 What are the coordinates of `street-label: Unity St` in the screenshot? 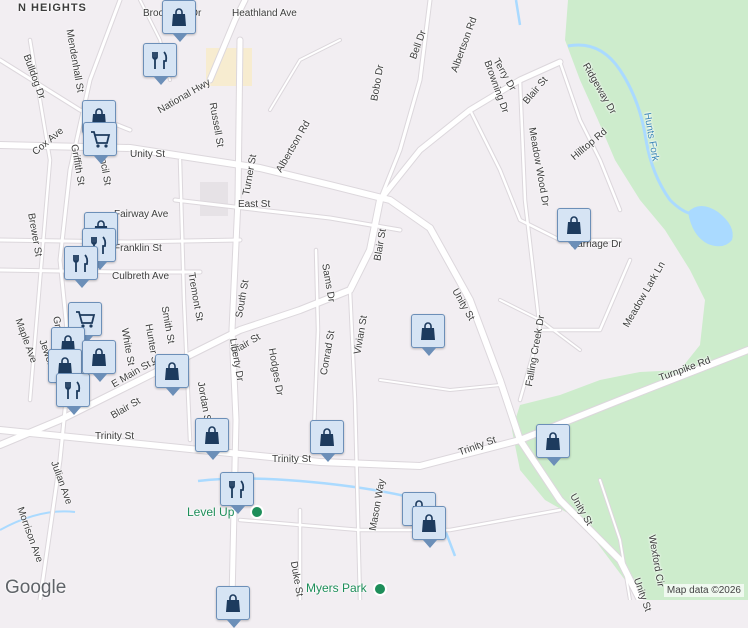 It's located at (148, 154).